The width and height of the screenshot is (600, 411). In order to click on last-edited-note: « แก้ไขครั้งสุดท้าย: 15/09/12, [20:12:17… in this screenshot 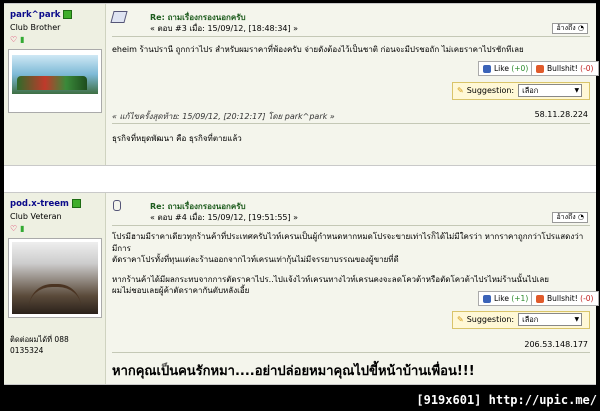, I will do `click(223, 116)`.